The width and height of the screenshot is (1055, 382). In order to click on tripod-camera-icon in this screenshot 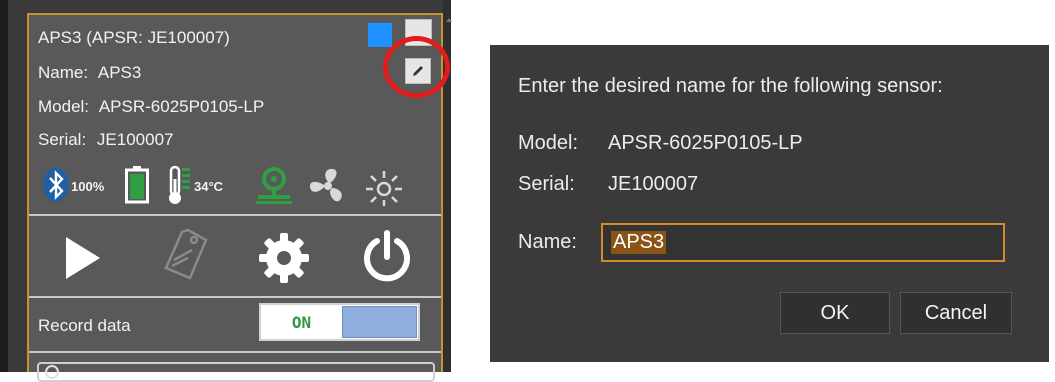, I will do `click(274, 185)`.